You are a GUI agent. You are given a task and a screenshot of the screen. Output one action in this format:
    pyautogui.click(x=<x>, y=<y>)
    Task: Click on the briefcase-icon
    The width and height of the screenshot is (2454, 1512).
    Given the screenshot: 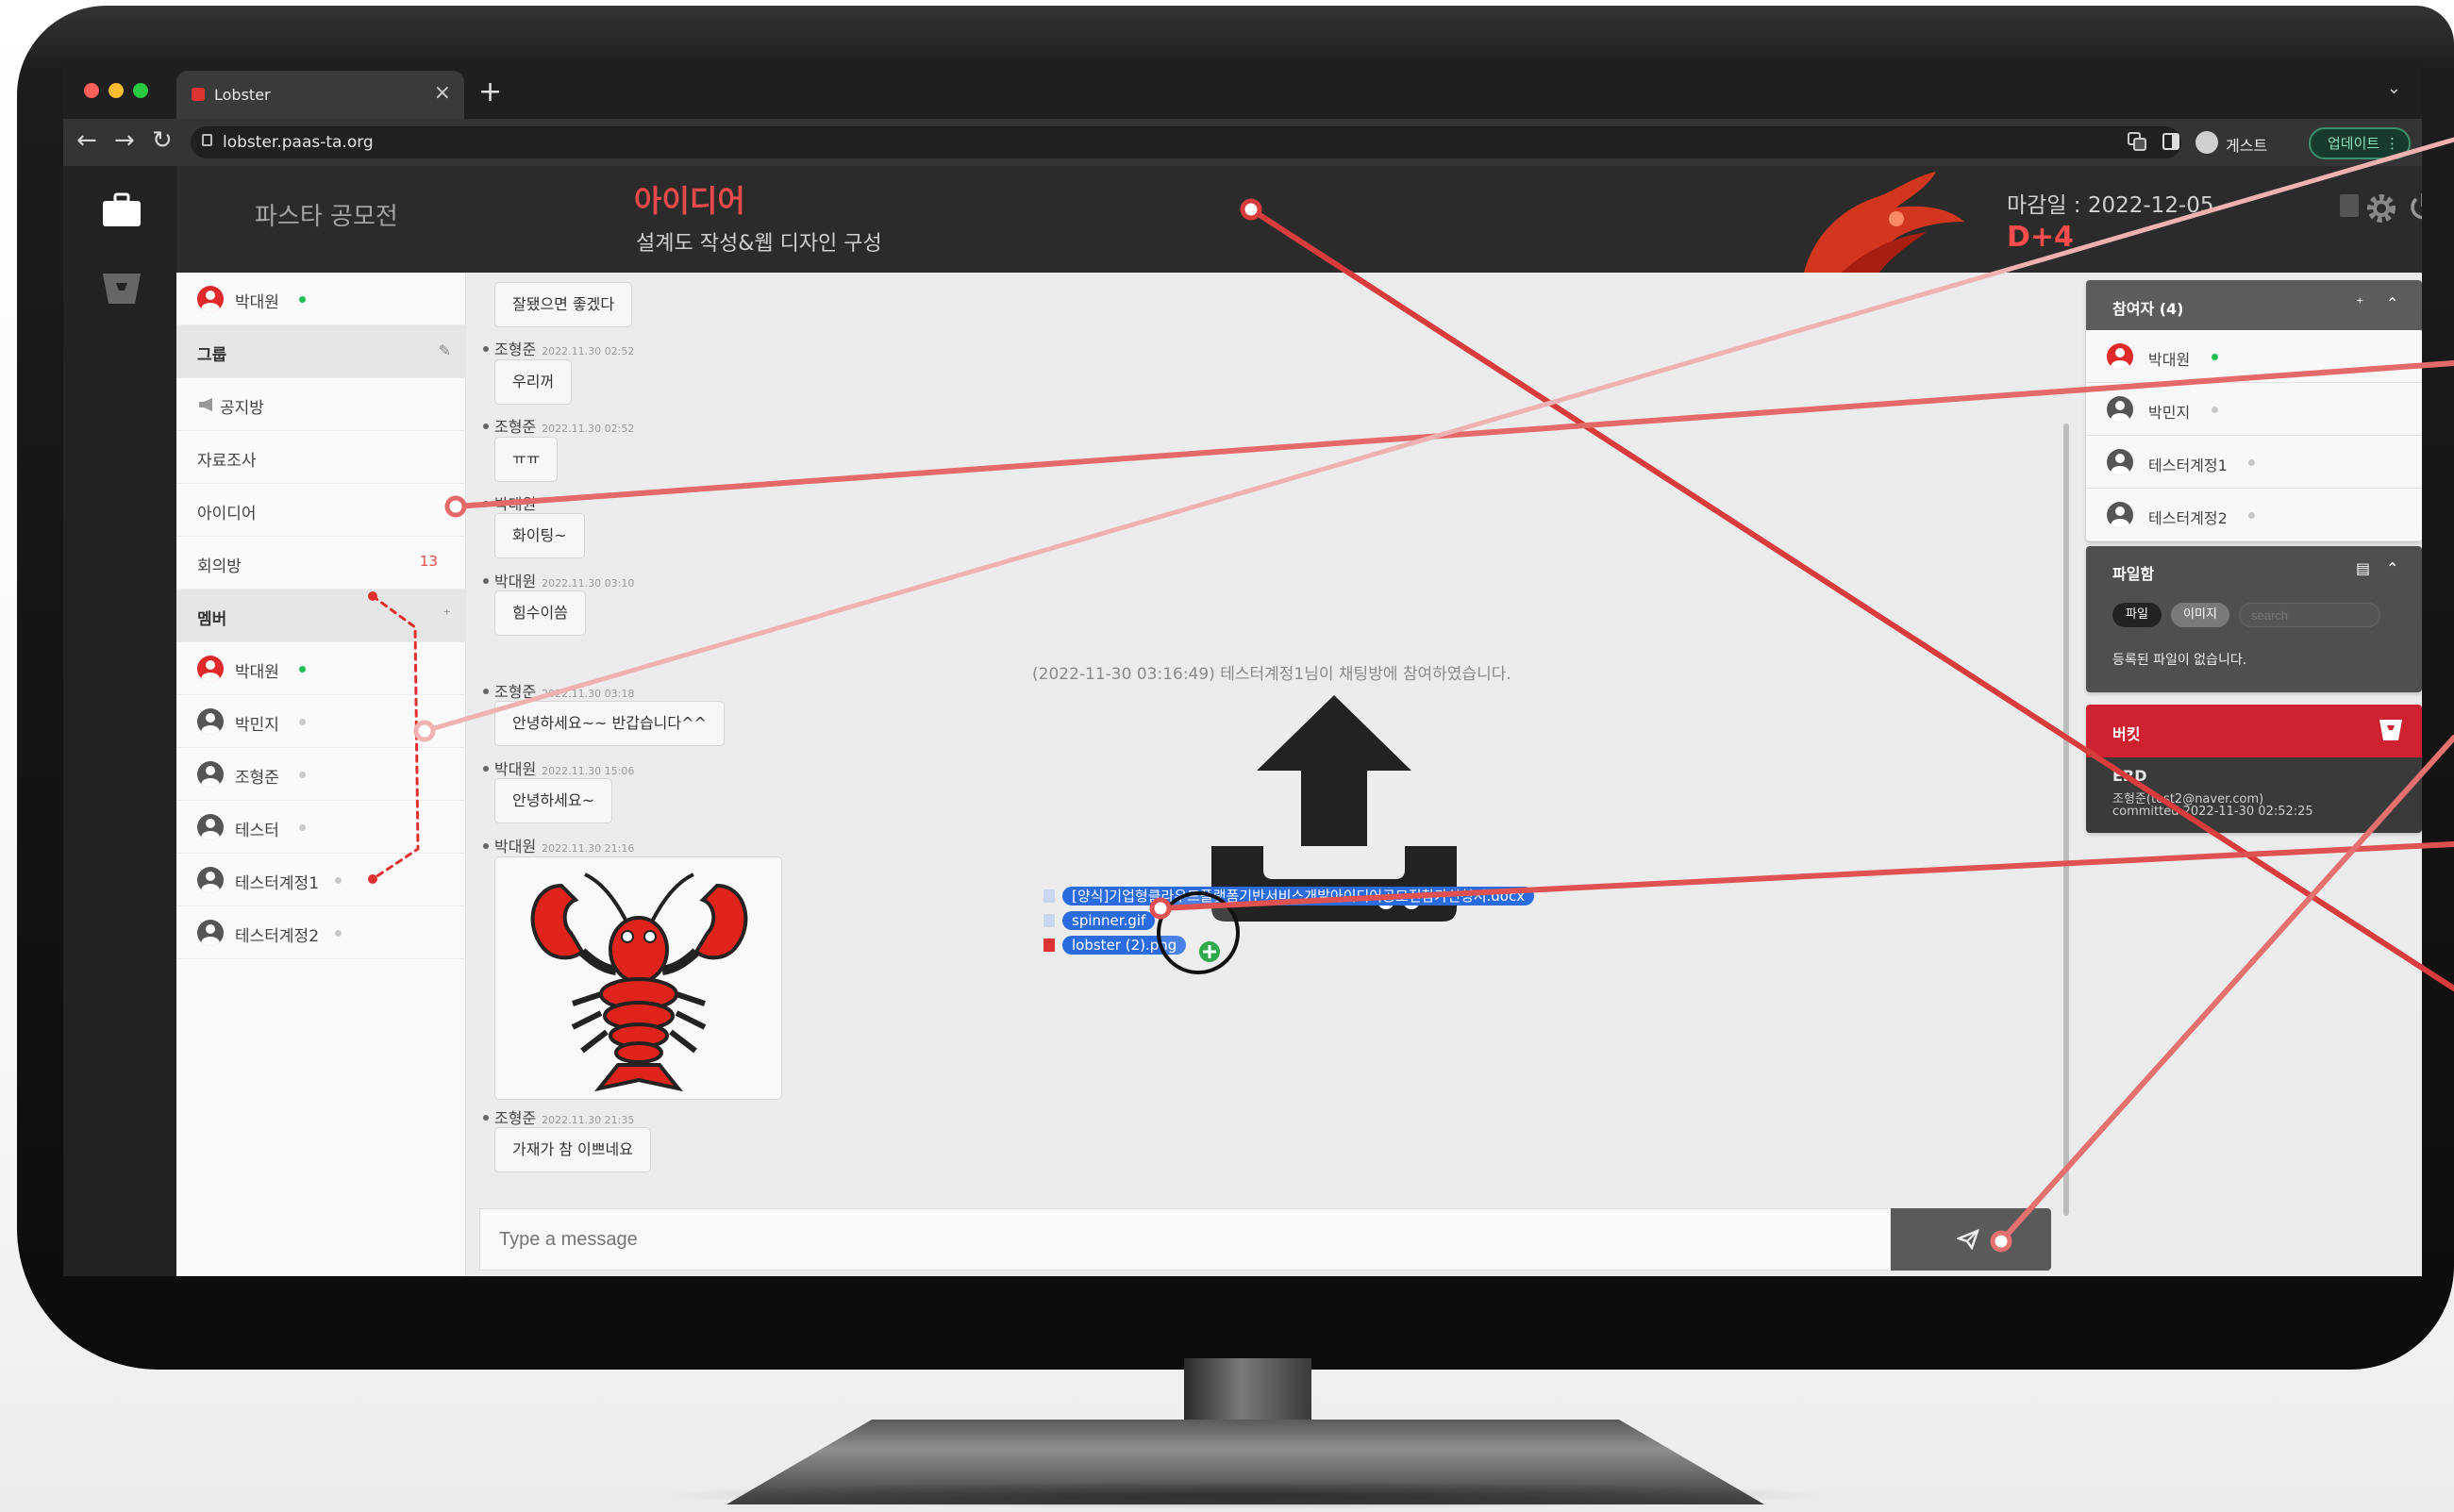 What is the action you would take?
    pyautogui.click(x=121, y=210)
    